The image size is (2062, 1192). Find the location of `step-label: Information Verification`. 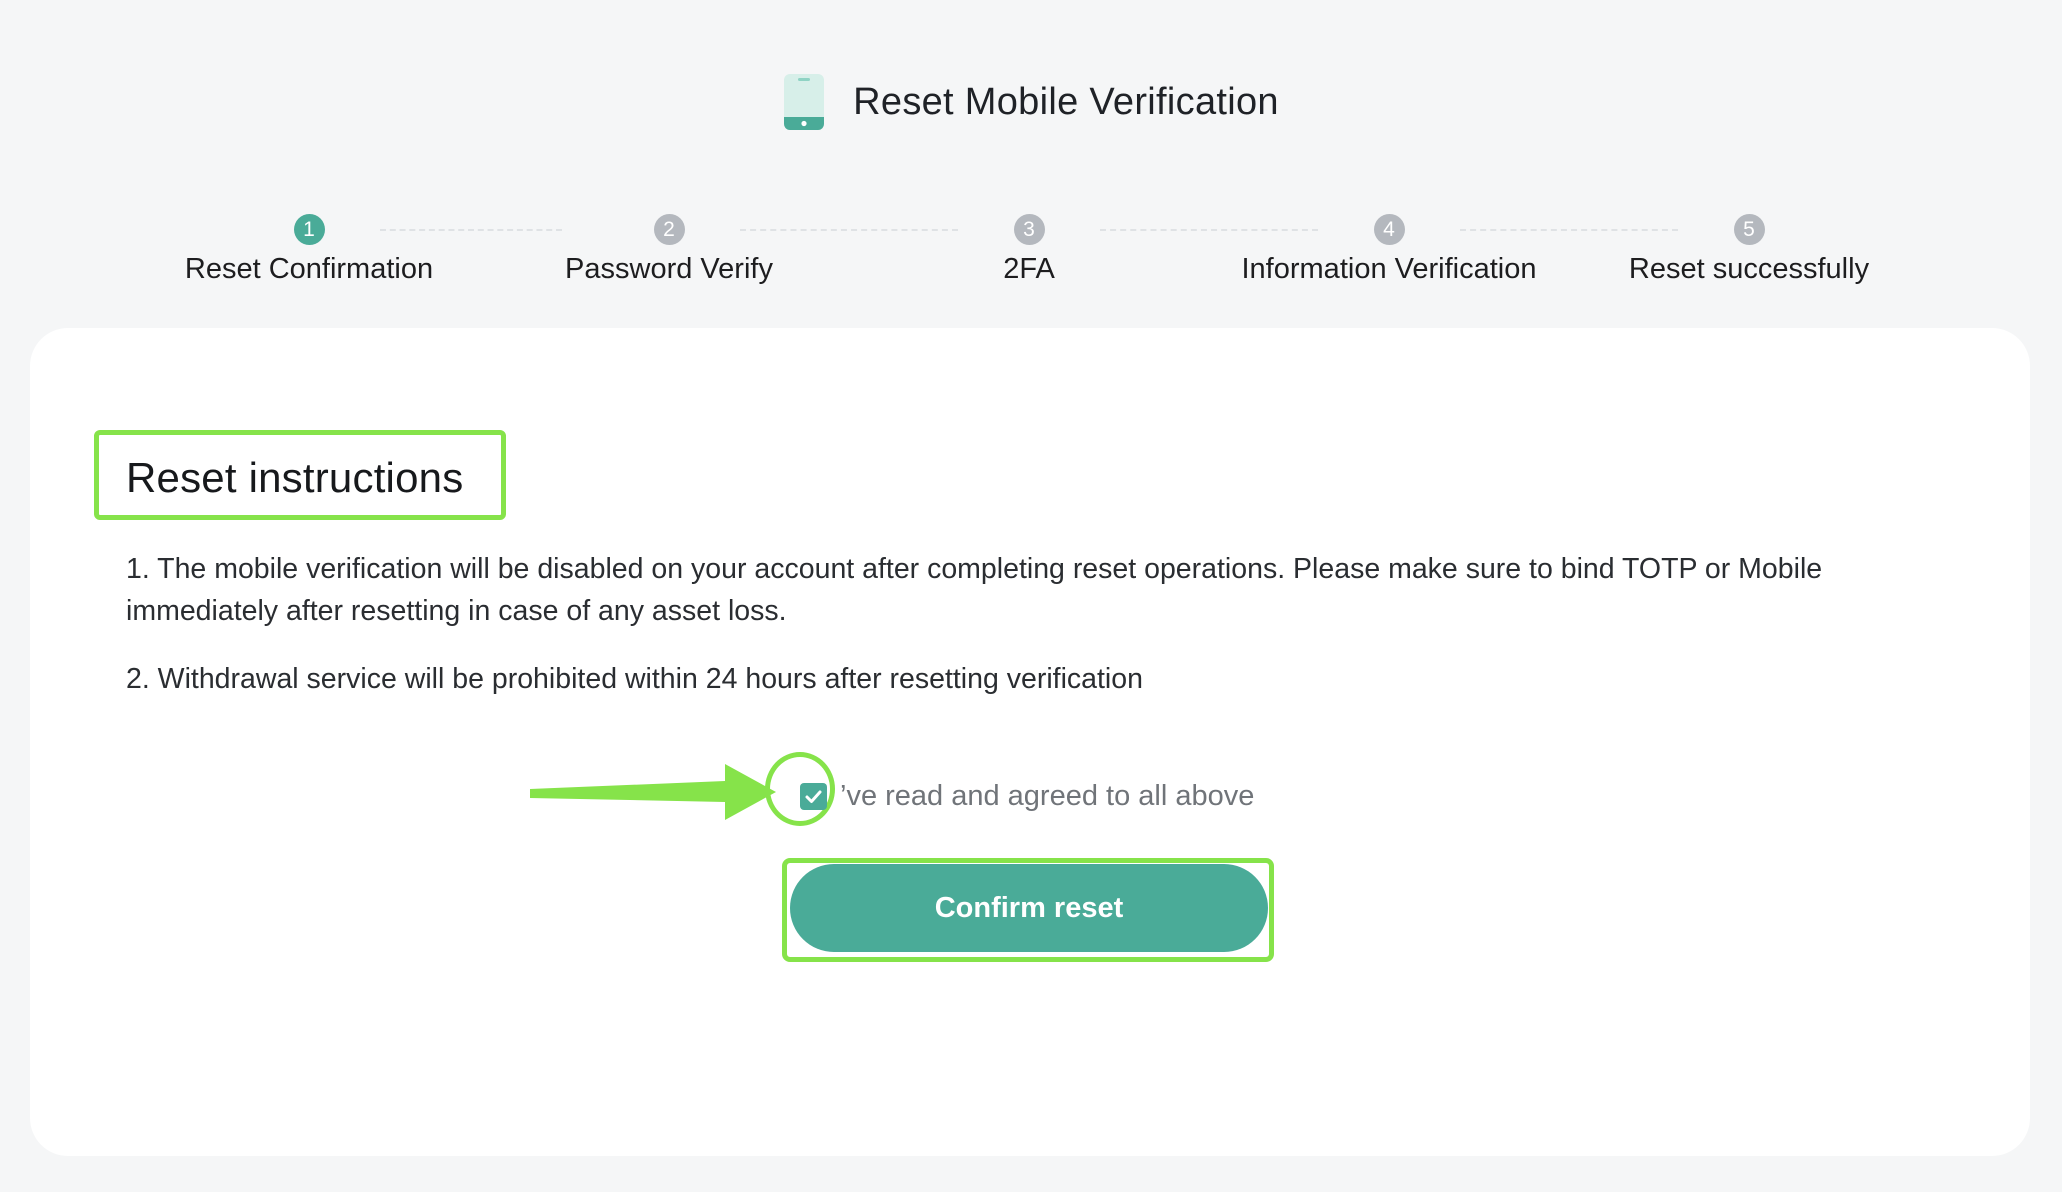

step-label: Information Verification is located at coordinates (1389, 269).